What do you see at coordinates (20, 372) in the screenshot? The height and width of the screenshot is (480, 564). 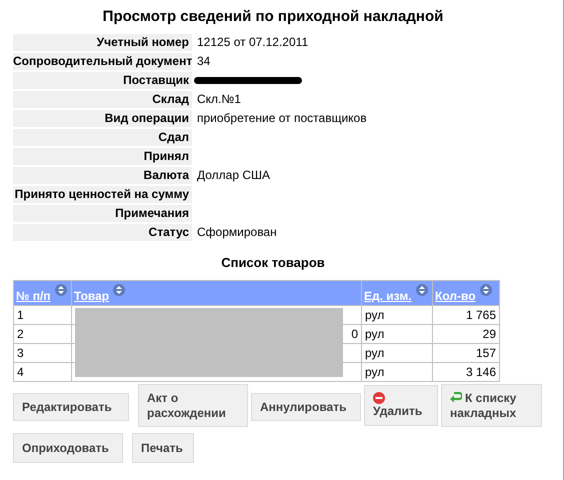 I see `table-cell: 4` at bounding box center [20, 372].